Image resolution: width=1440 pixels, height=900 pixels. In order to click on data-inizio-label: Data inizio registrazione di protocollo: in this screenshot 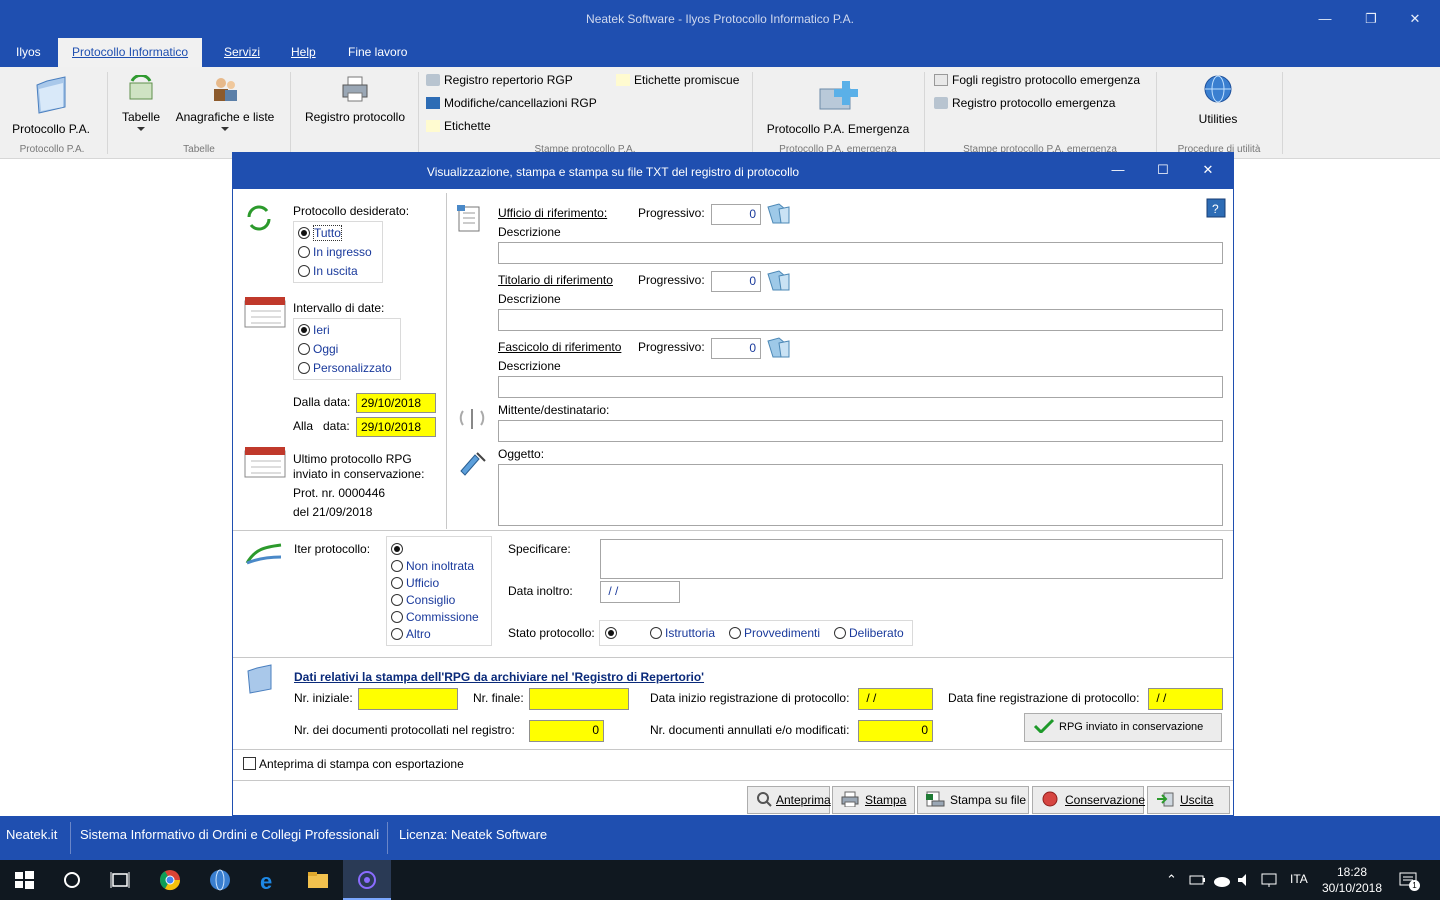, I will do `click(750, 698)`.